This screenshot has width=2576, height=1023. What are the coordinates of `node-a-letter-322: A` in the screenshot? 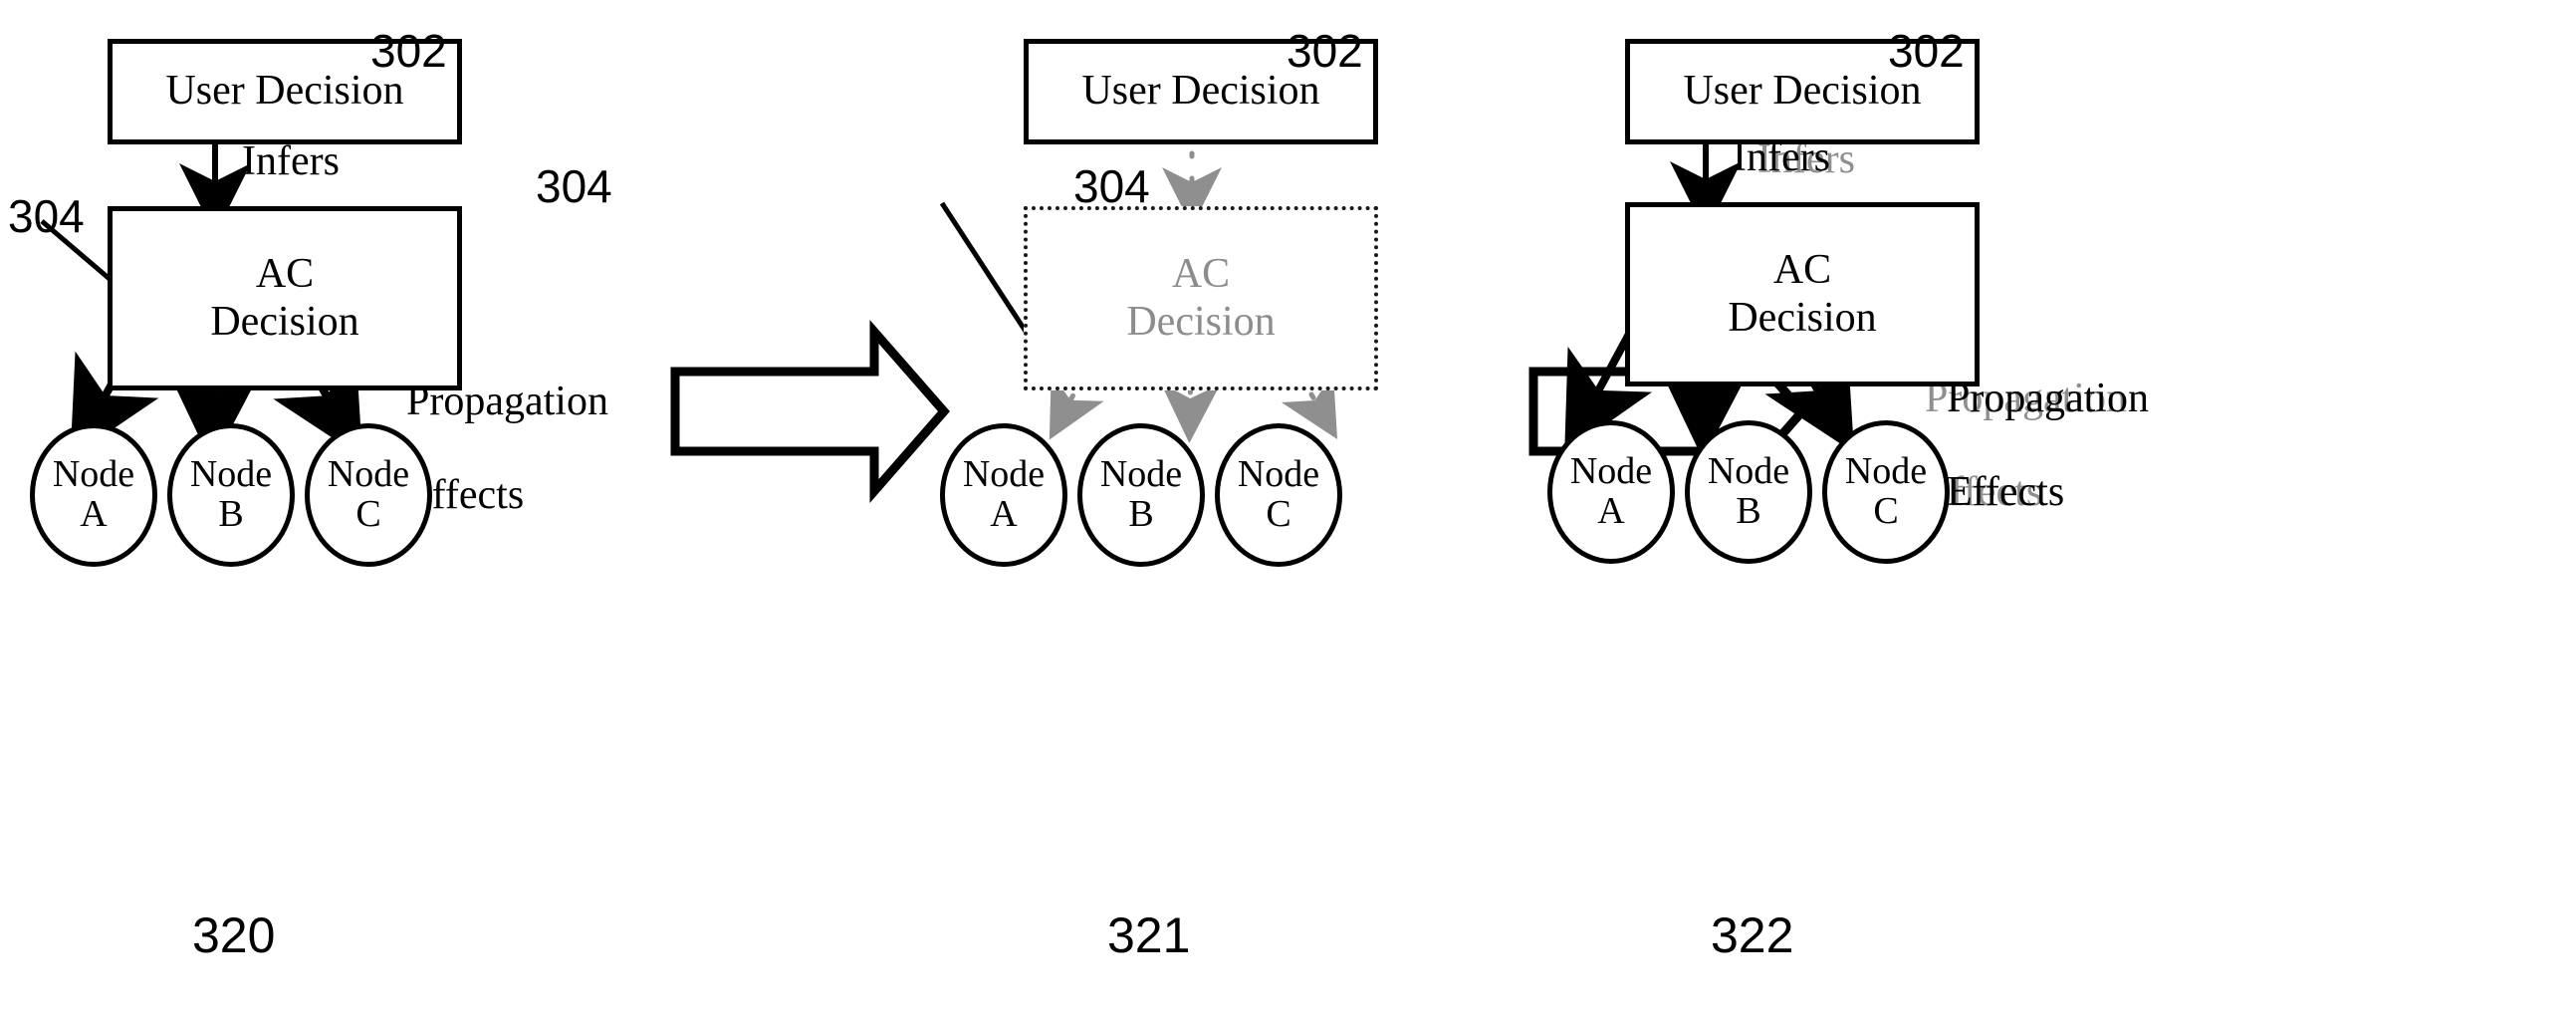 It's located at (1611, 511).